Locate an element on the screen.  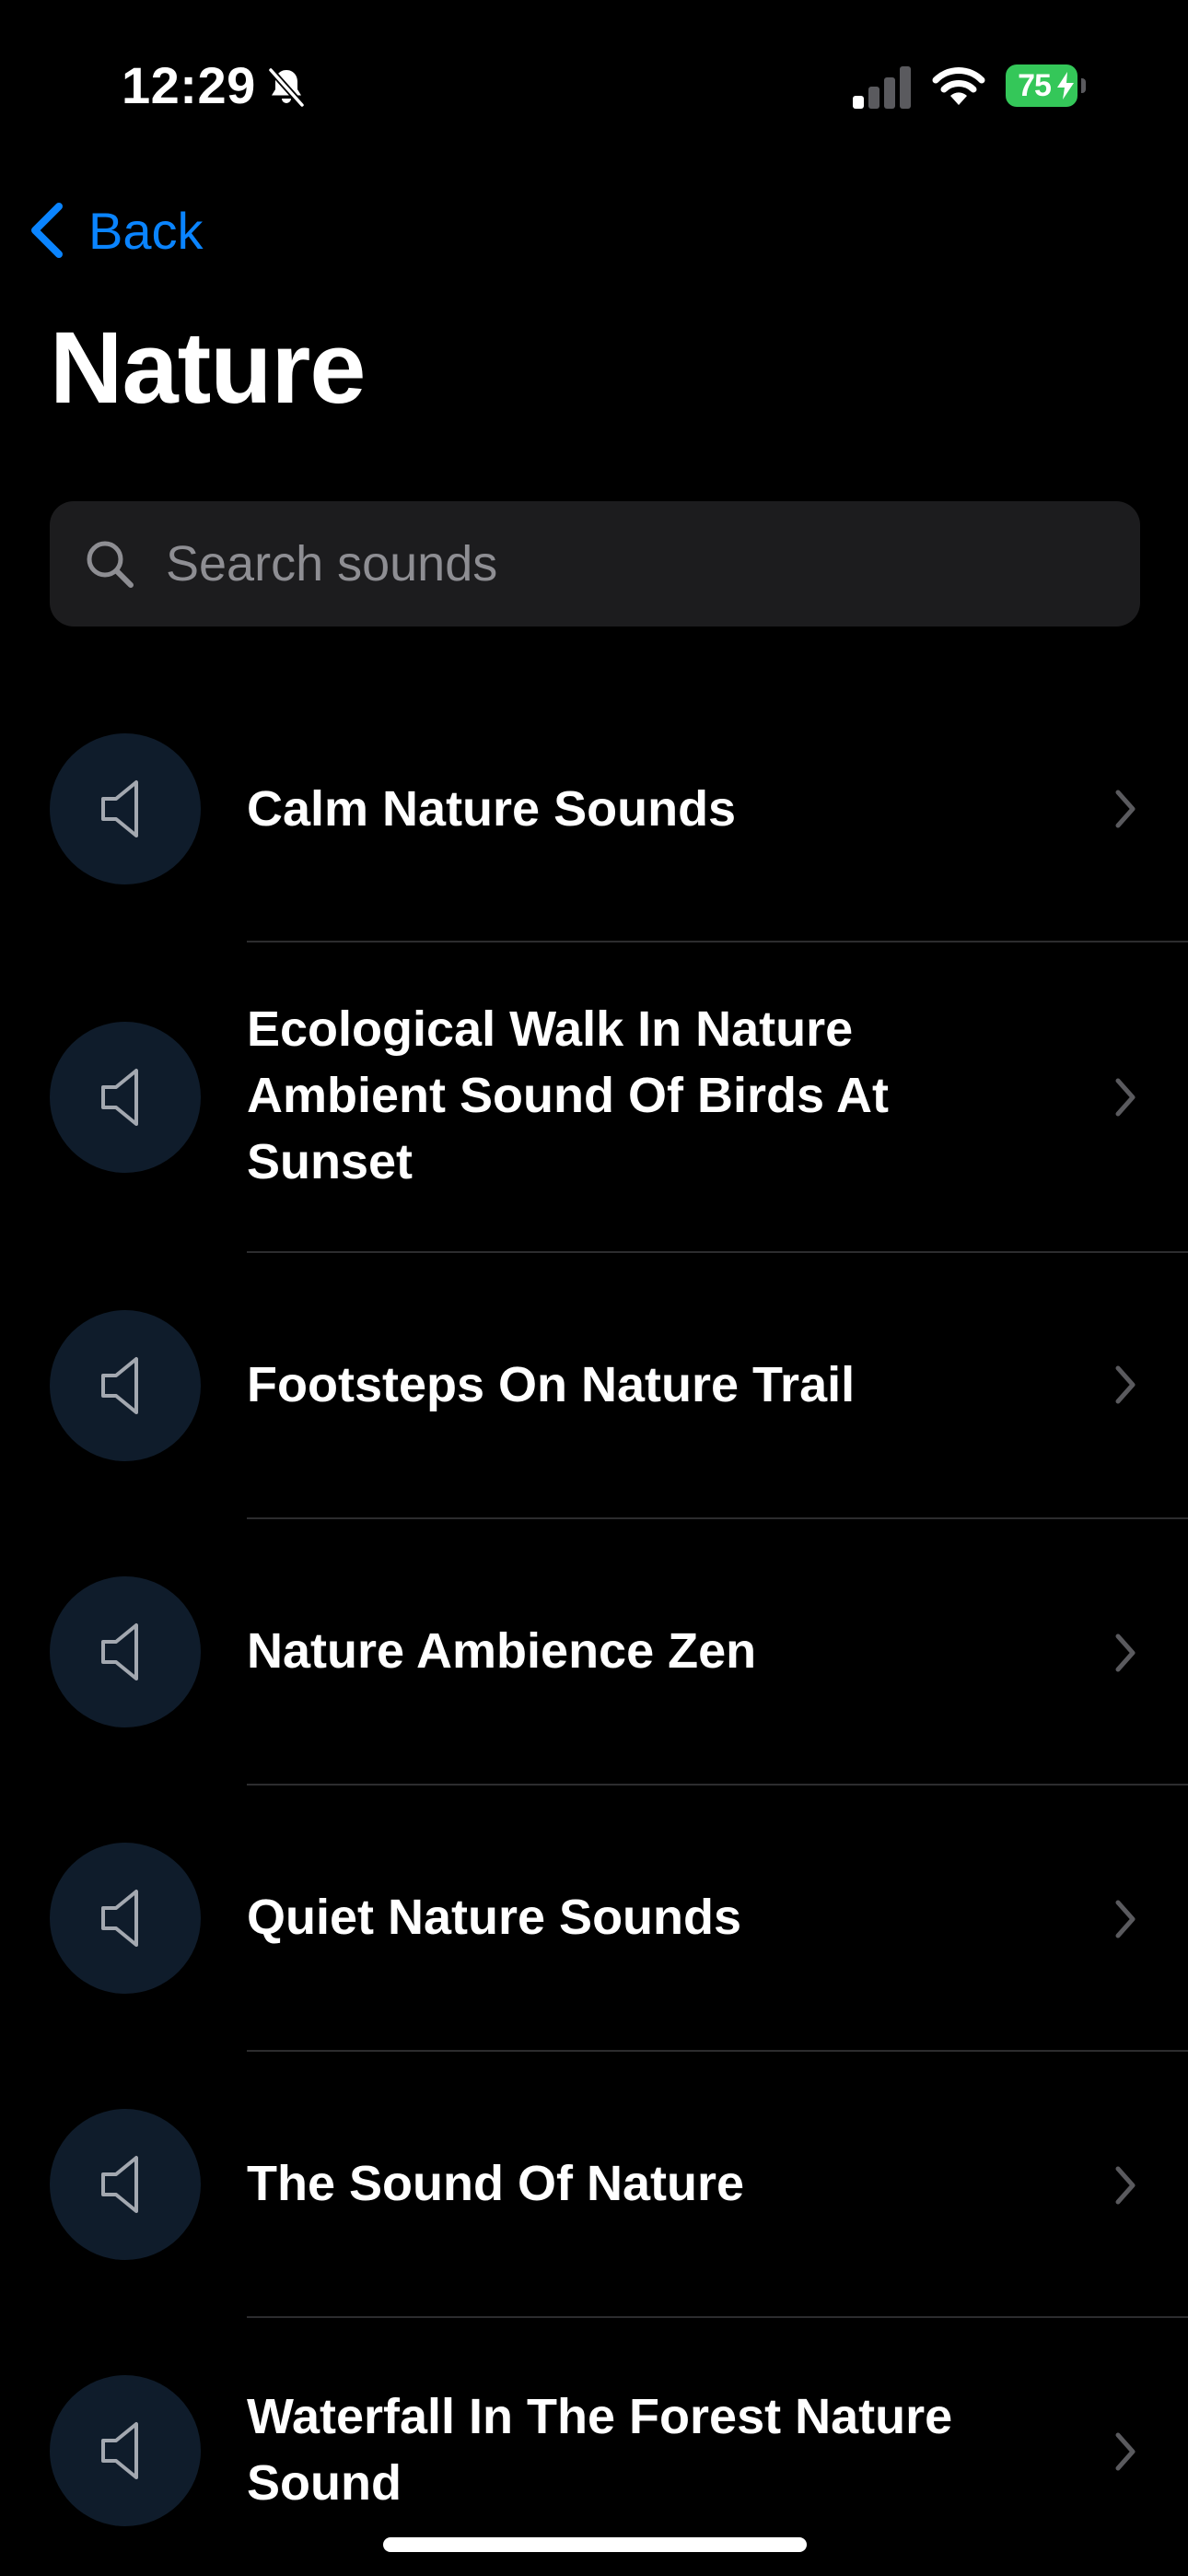
list-item-title: Nature Ambience Zen is located at coordinates (502, 1651).